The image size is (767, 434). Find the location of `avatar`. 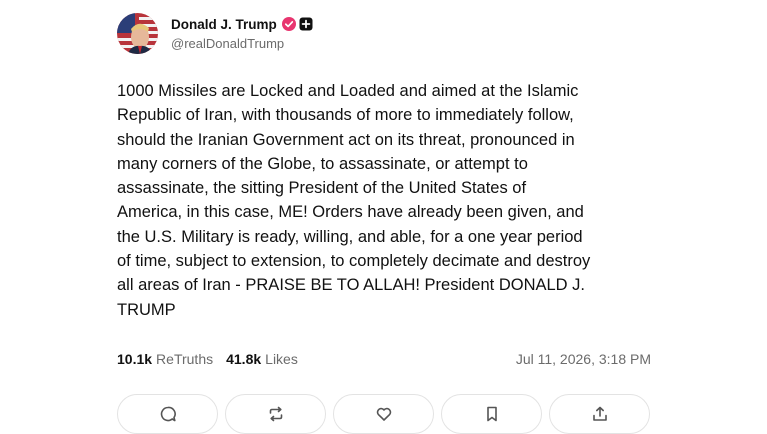

avatar is located at coordinates (137, 33).